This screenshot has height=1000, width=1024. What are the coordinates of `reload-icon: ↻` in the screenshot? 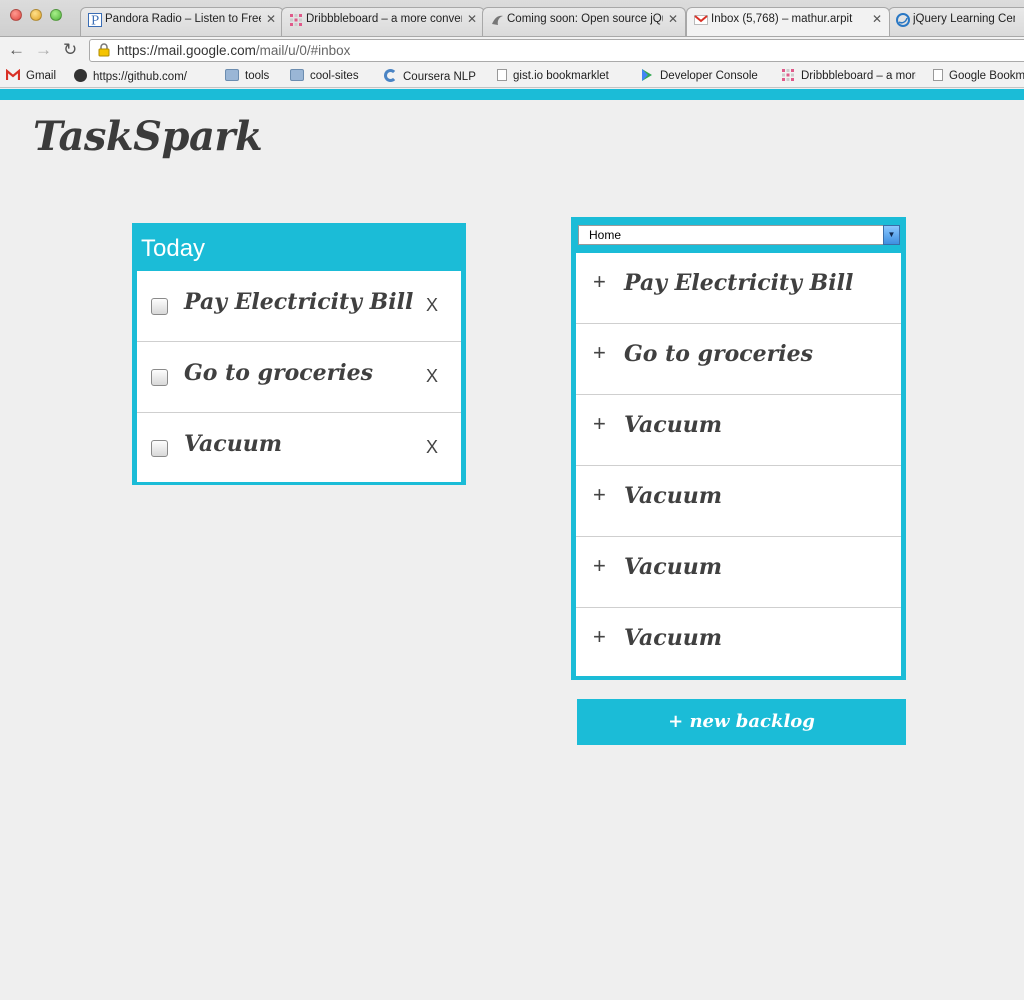 It's located at (70, 50).